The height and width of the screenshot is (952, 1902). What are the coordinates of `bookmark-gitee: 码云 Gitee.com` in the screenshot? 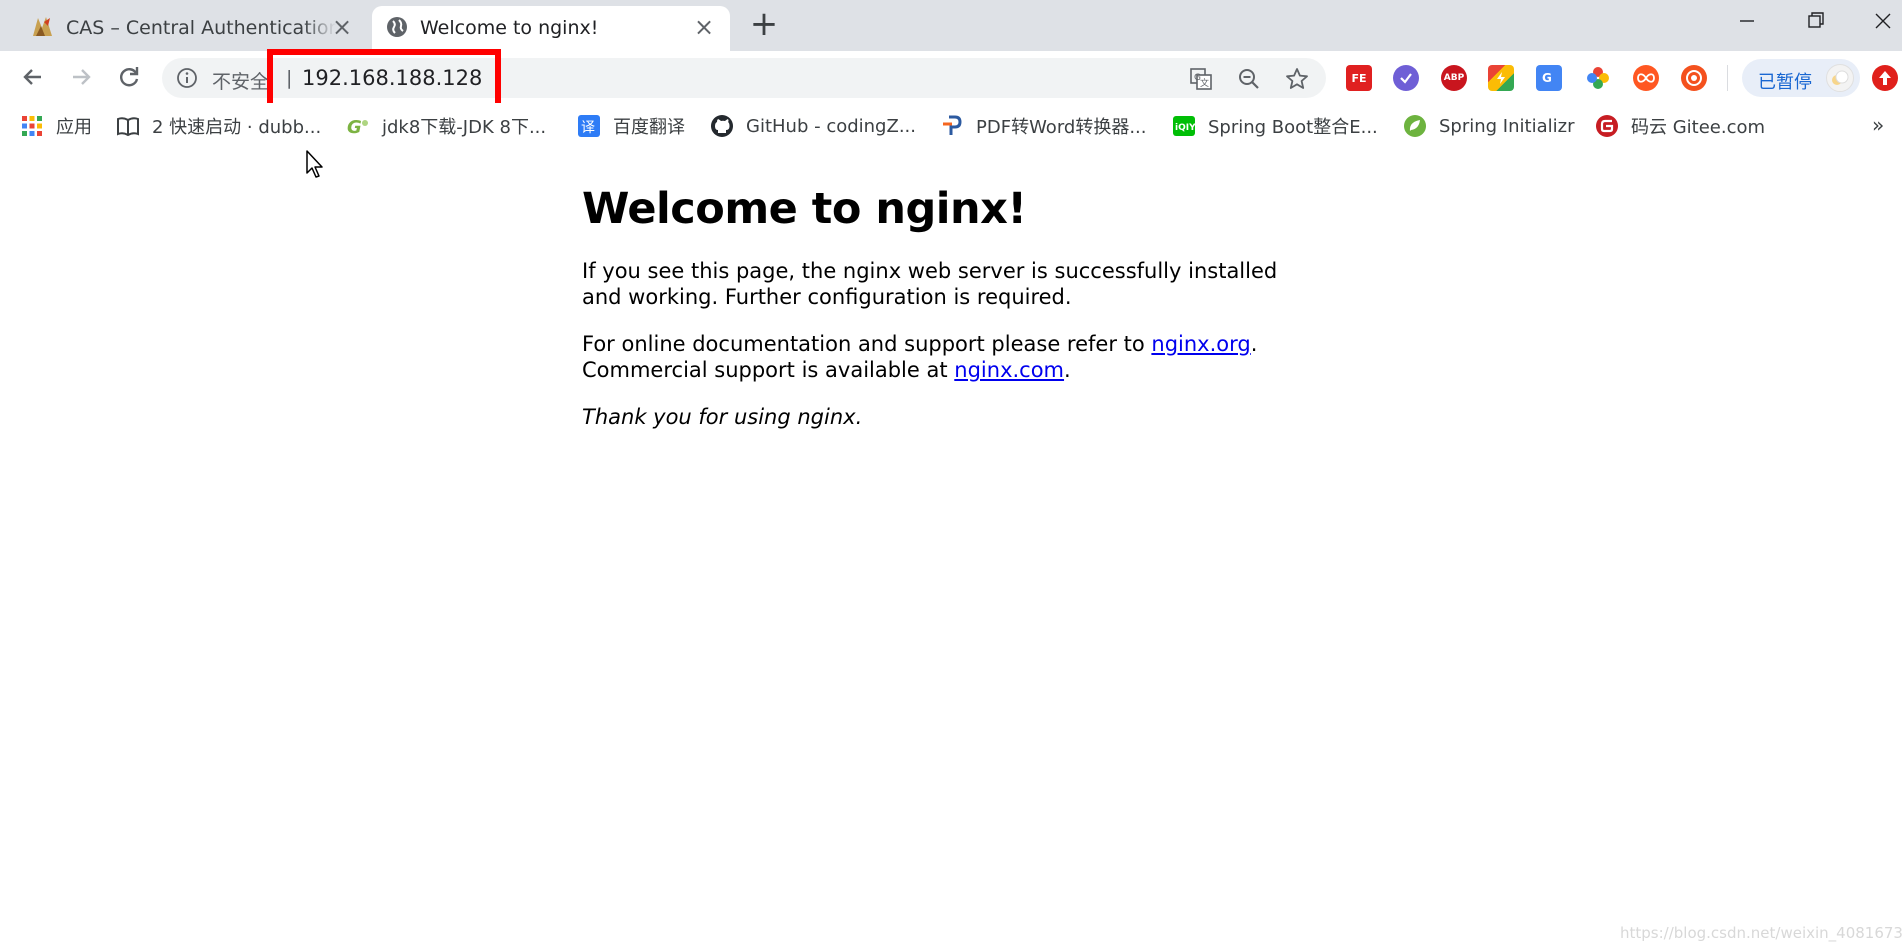 It's located at (1680, 126).